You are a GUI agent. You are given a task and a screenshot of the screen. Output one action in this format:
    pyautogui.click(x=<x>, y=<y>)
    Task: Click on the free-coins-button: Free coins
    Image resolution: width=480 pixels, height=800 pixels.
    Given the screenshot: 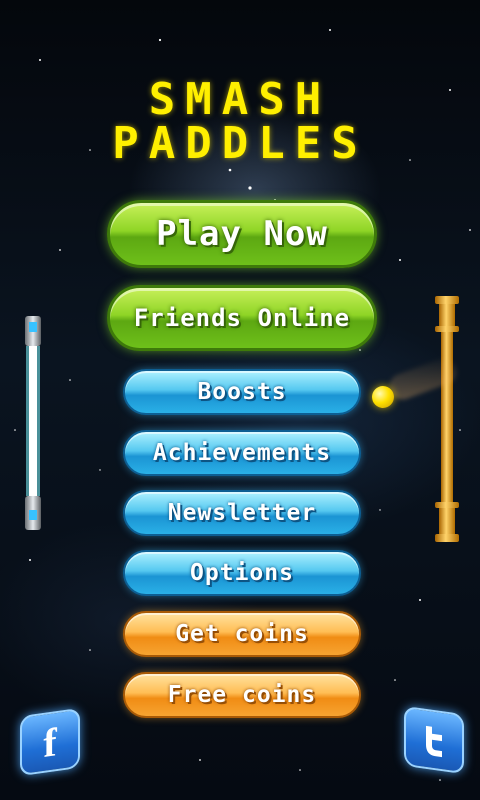 What is the action you would take?
    pyautogui.click(x=242, y=695)
    